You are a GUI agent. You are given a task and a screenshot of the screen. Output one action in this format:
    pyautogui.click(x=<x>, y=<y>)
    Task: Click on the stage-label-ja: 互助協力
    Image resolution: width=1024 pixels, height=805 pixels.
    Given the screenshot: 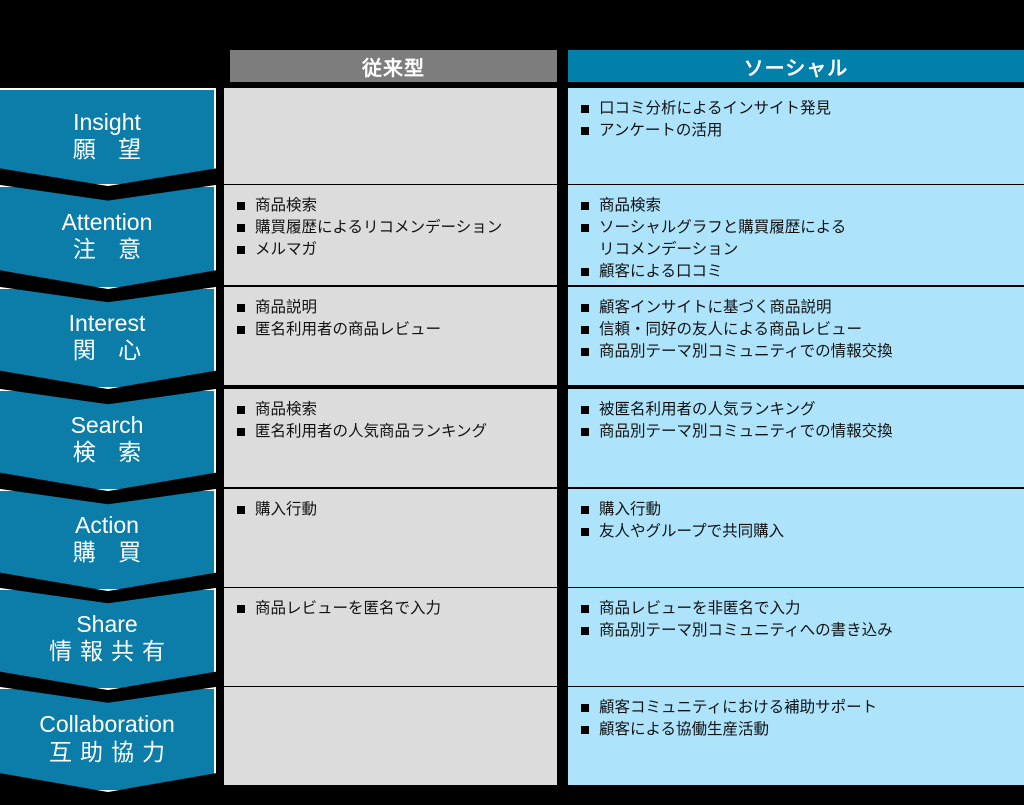 What is the action you would take?
    pyautogui.click(x=111, y=751)
    